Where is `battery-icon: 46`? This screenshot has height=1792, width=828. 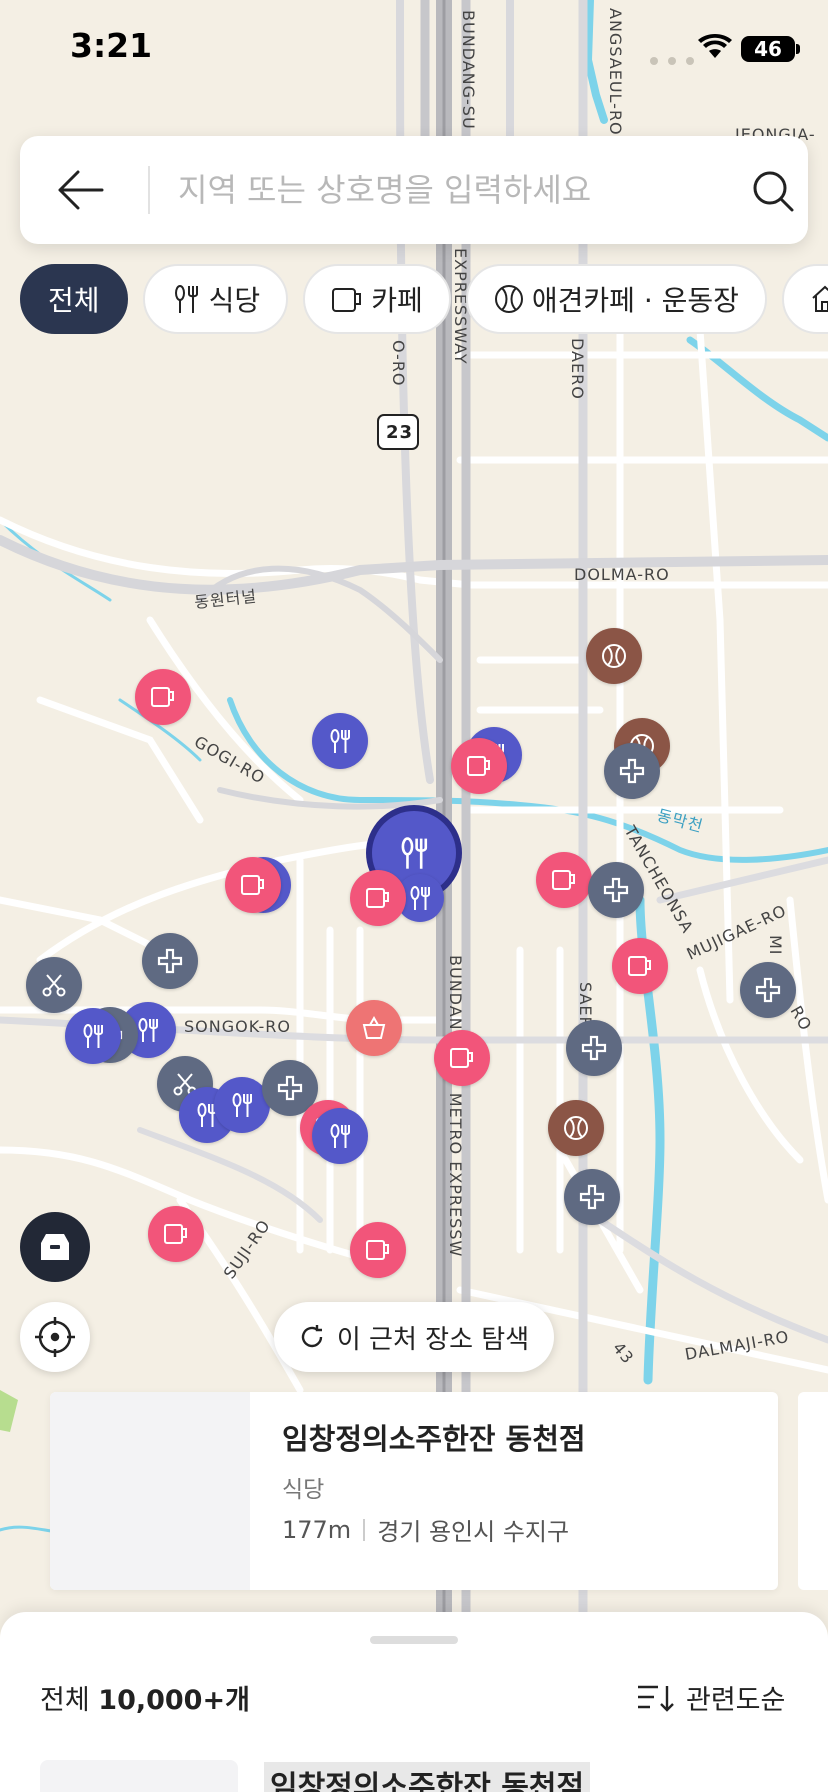
battery-icon: 46 is located at coordinates (768, 49).